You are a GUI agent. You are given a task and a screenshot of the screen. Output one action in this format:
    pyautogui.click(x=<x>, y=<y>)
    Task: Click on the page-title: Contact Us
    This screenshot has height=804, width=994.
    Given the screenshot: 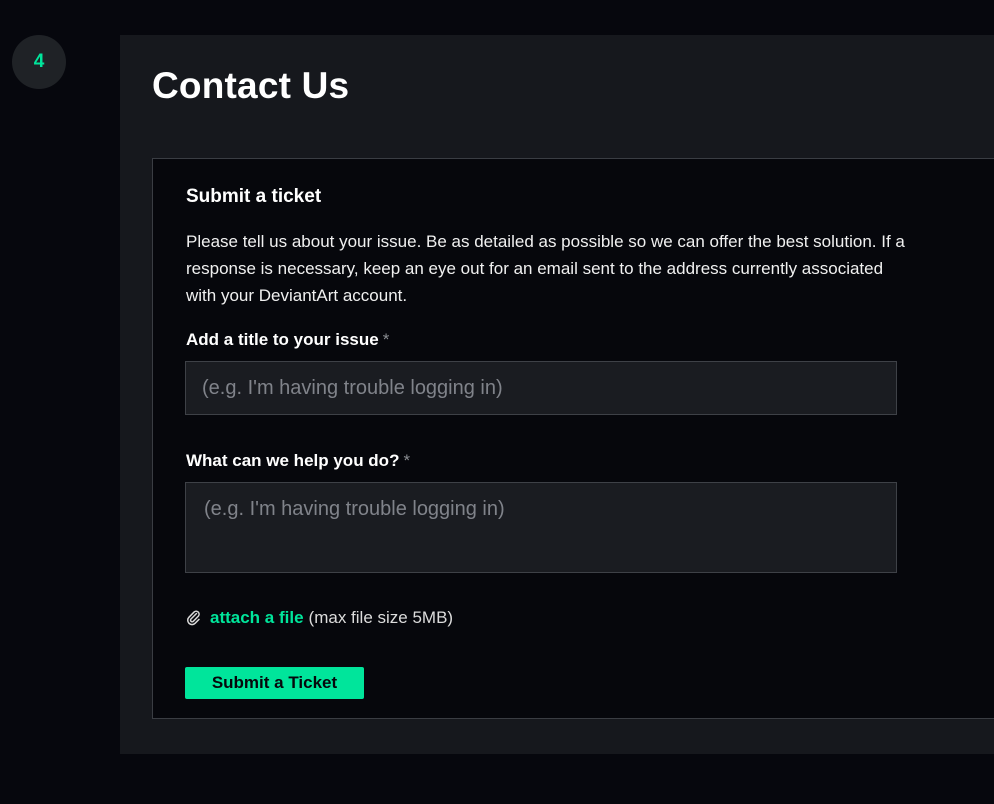 What is the action you would take?
    pyautogui.click(x=251, y=85)
    